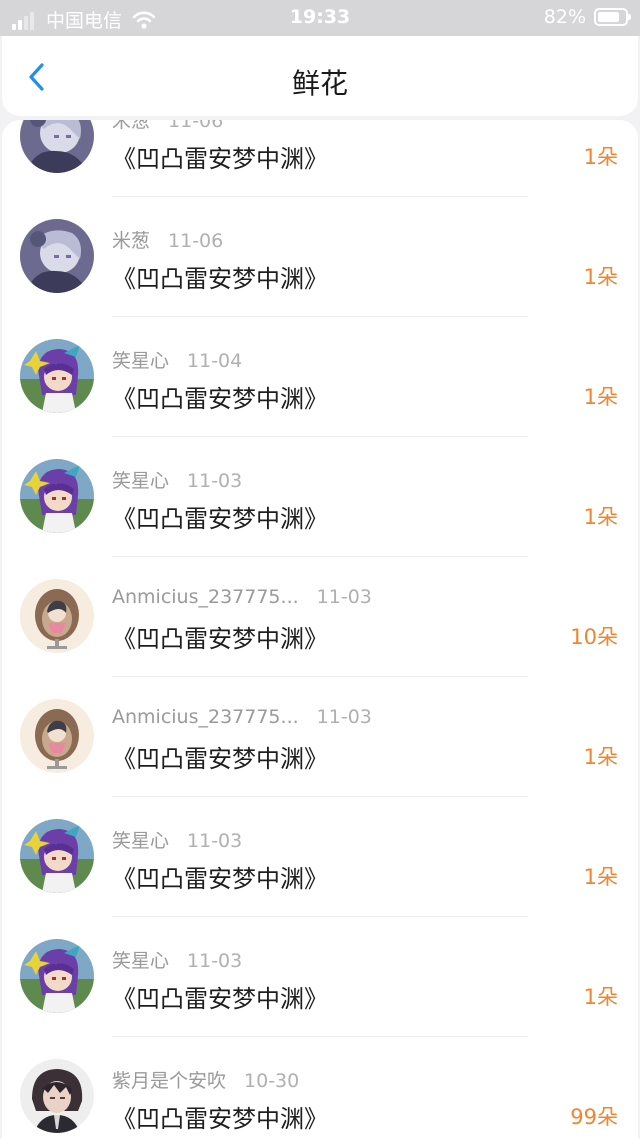 The width and height of the screenshot is (640, 1139). Describe the element at coordinates (215, 361) in the screenshot. I see `sent-date: 11-04` at that location.